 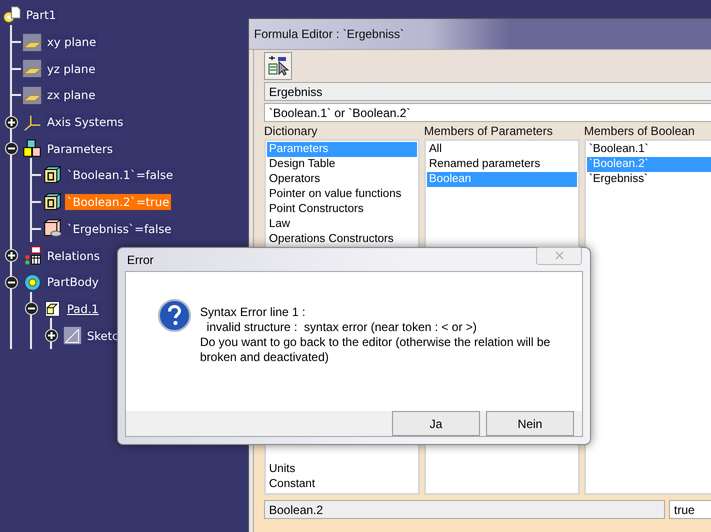 What do you see at coordinates (32, 122) in the screenshot?
I see `axis-icon` at bounding box center [32, 122].